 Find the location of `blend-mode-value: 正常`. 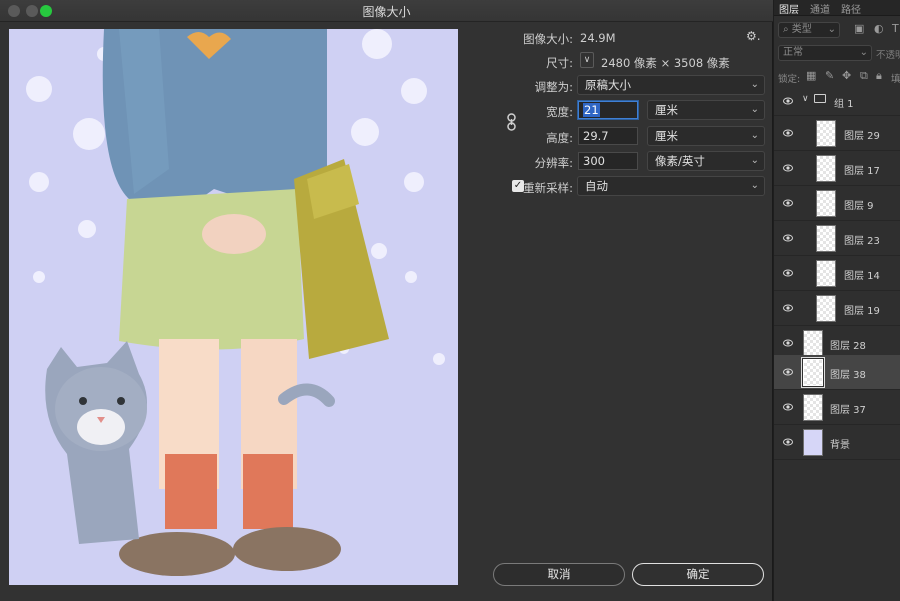

blend-mode-value: 正常 is located at coordinates (793, 52).